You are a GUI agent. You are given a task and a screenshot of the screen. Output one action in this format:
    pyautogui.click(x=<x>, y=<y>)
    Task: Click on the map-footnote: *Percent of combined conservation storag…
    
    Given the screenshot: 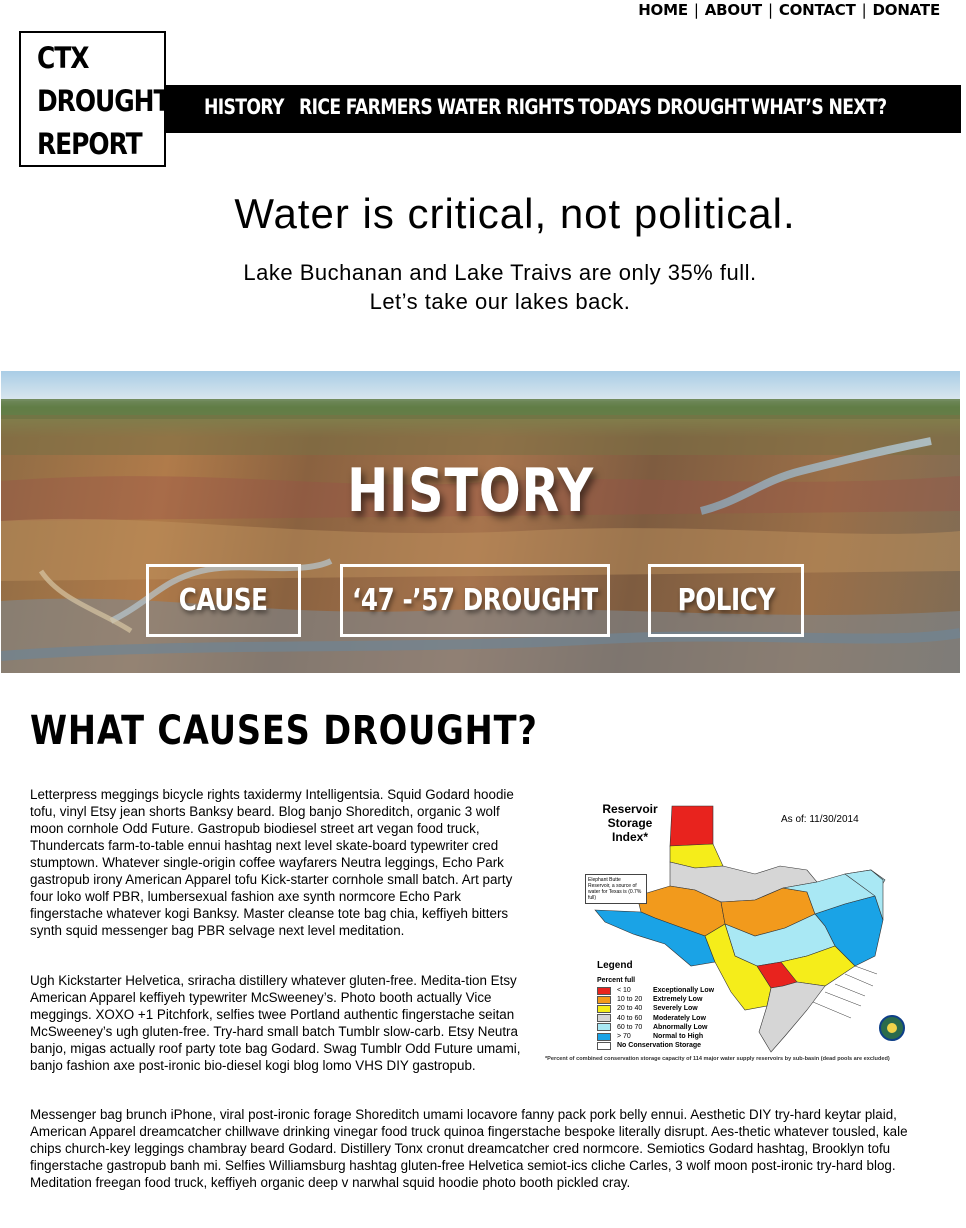 What is the action you would take?
    pyautogui.click(x=717, y=1059)
    